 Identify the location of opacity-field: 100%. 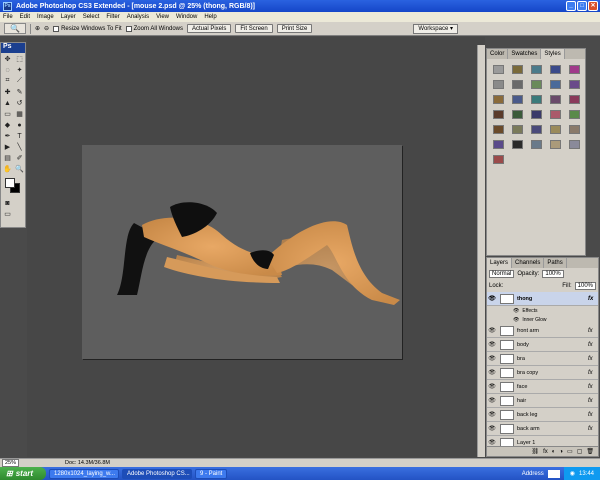
(553, 274).